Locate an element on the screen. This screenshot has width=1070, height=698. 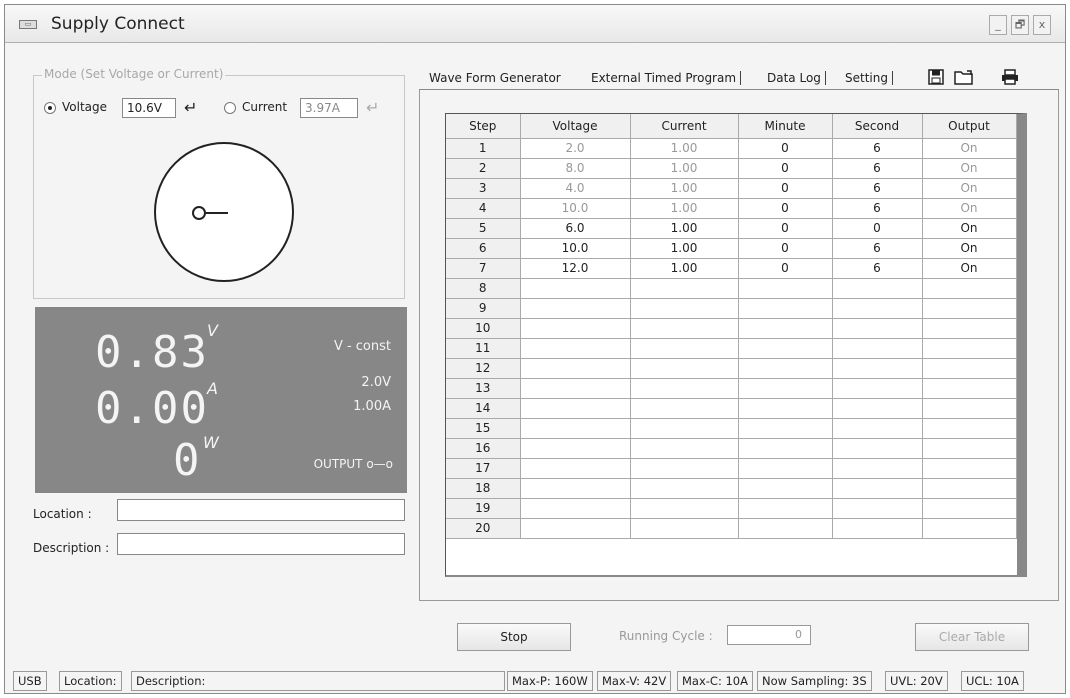
table-row: 14 is located at coordinates (731, 408).